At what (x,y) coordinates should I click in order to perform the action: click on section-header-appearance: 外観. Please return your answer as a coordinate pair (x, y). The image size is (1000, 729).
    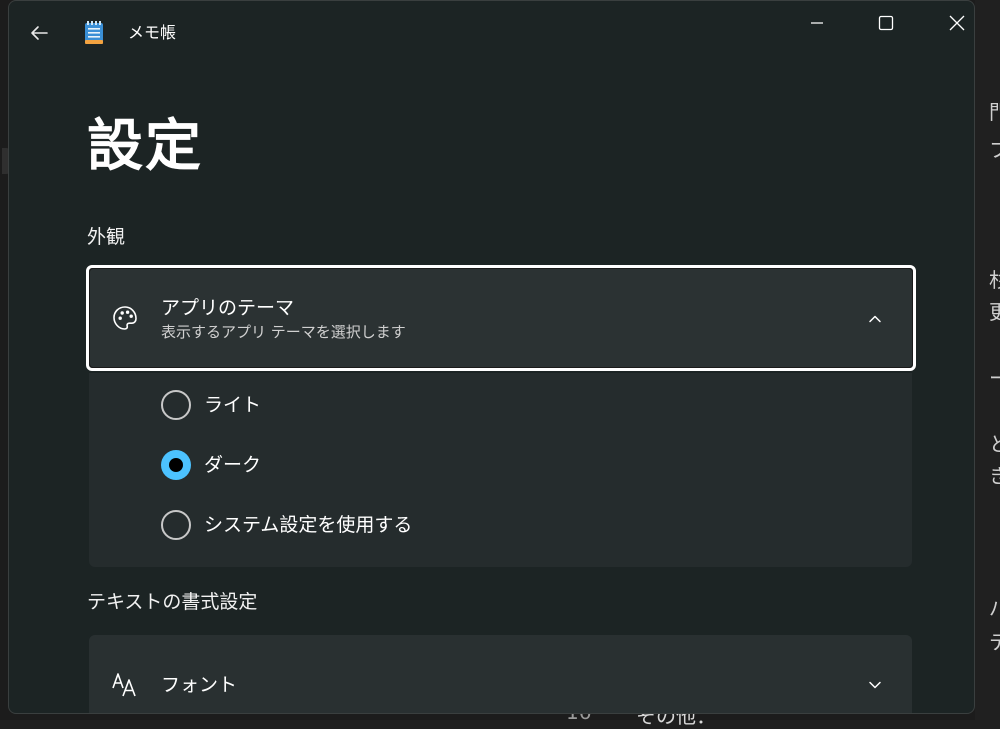
    Looking at the image, I should click on (106, 237).